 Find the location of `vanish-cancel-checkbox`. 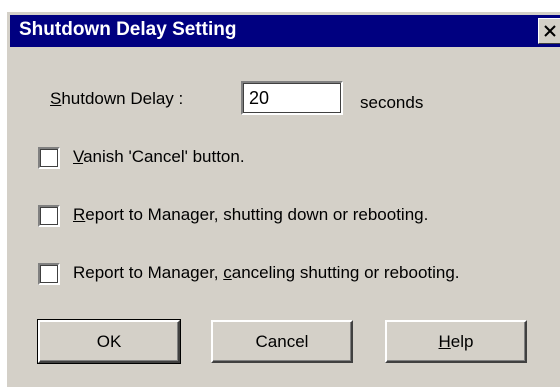

vanish-cancel-checkbox is located at coordinates (49, 158).